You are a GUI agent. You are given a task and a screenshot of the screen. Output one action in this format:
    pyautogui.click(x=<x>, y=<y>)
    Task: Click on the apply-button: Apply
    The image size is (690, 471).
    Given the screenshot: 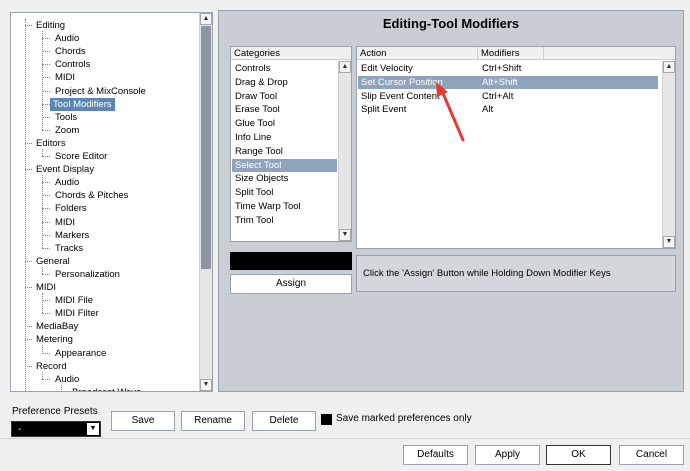 What is the action you would take?
    pyautogui.click(x=507, y=455)
    